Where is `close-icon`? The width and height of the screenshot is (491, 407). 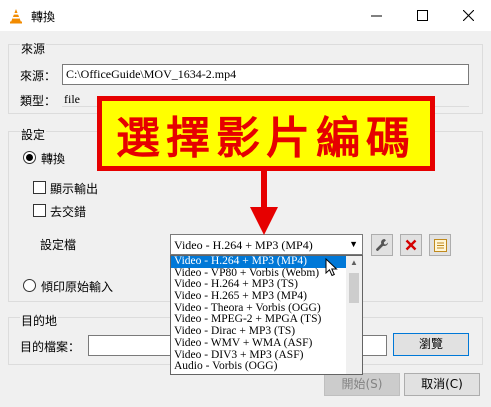
close-icon is located at coordinates (468, 15).